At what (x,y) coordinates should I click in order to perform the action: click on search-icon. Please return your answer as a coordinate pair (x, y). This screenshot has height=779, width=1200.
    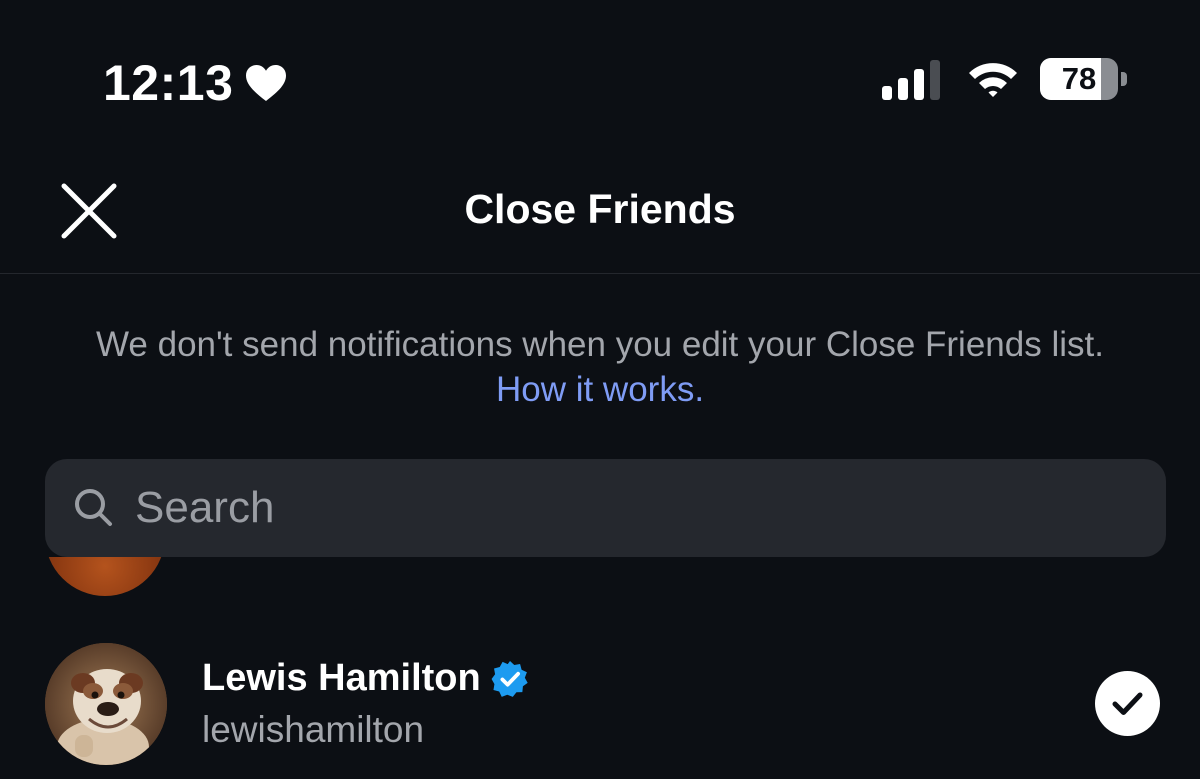
    Looking at the image, I should click on (93, 507).